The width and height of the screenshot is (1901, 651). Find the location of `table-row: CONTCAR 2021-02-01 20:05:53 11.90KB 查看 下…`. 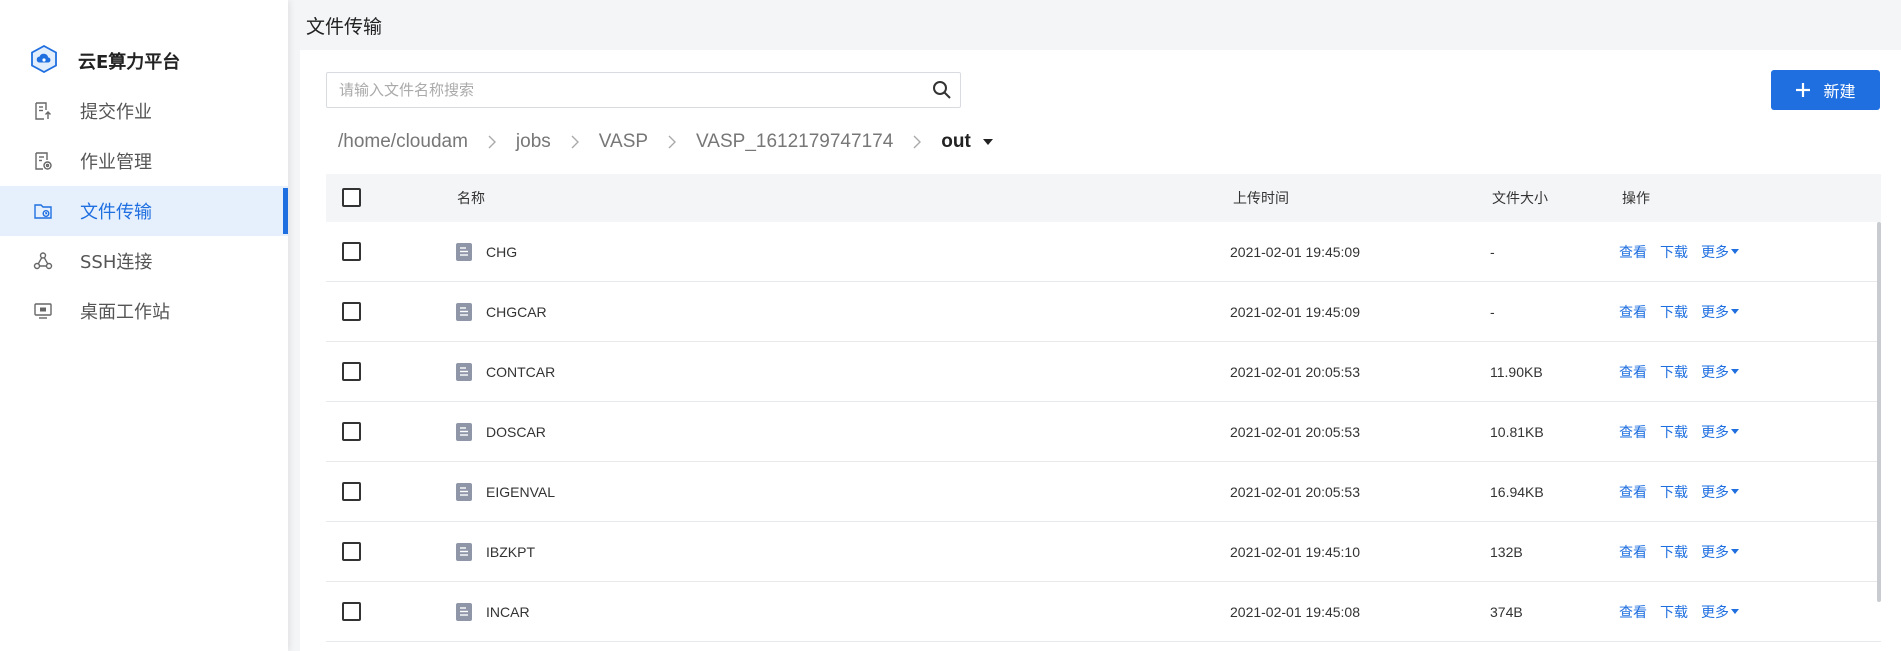

table-row: CONTCAR 2021-02-01 20:05:53 11.90KB 查看 下… is located at coordinates (1103, 372).